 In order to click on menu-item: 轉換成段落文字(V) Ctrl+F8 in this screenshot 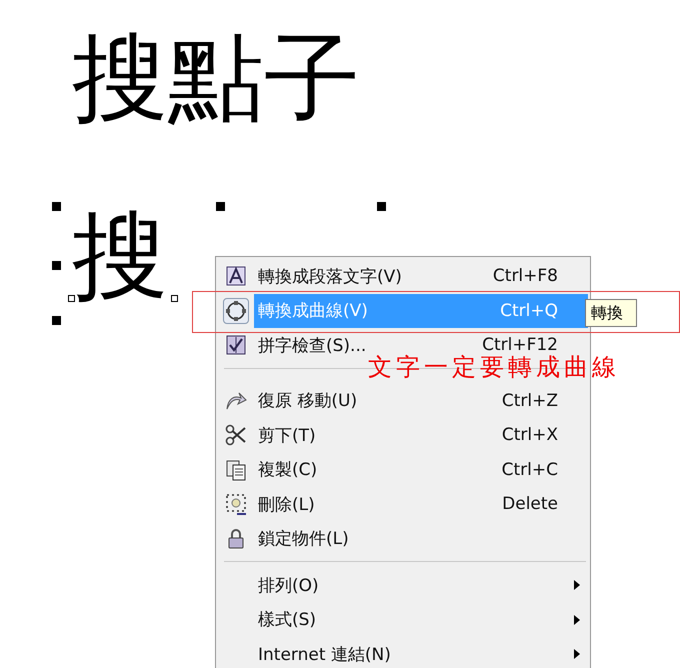, I will do `click(421, 276)`.